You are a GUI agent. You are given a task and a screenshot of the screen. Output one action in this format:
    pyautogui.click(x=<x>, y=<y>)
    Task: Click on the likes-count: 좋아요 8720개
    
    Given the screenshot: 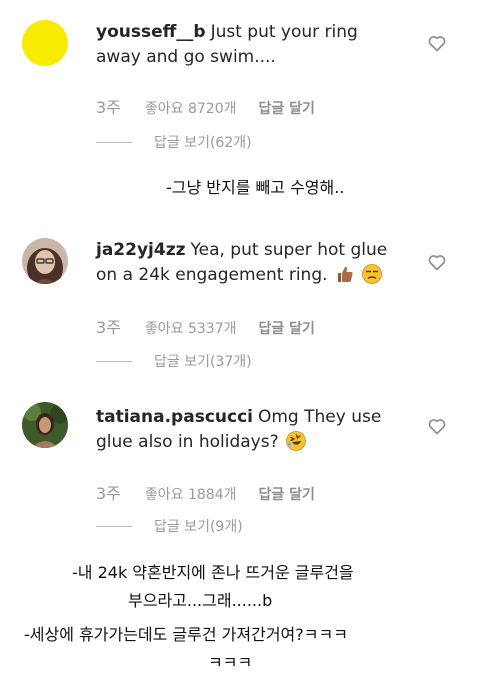 What is the action you would take?
    pyautogui.click(x=191, y=109)
    